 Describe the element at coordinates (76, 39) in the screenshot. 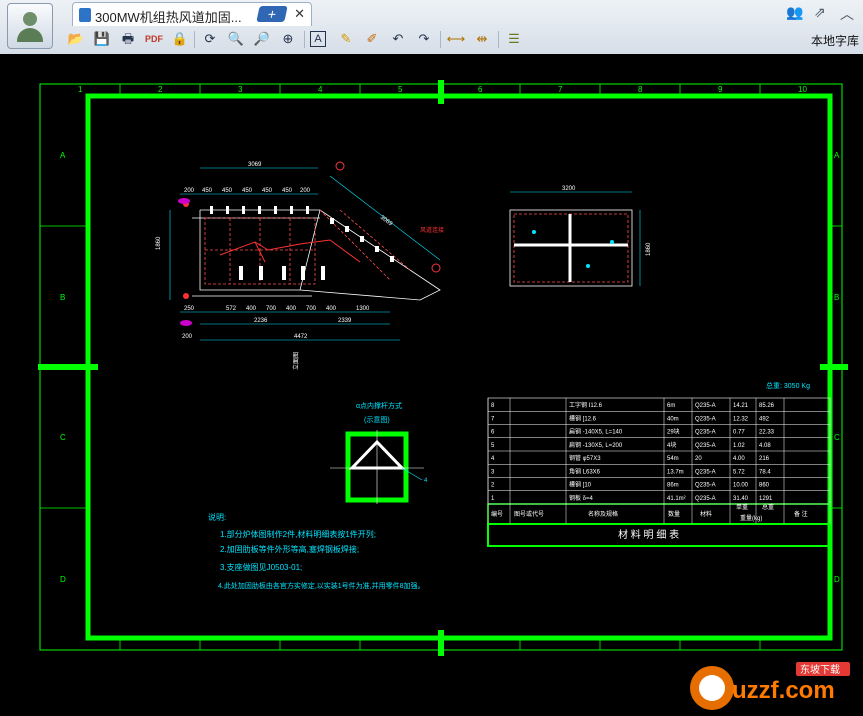

I see `open-folder-icon: 📂` at that location.